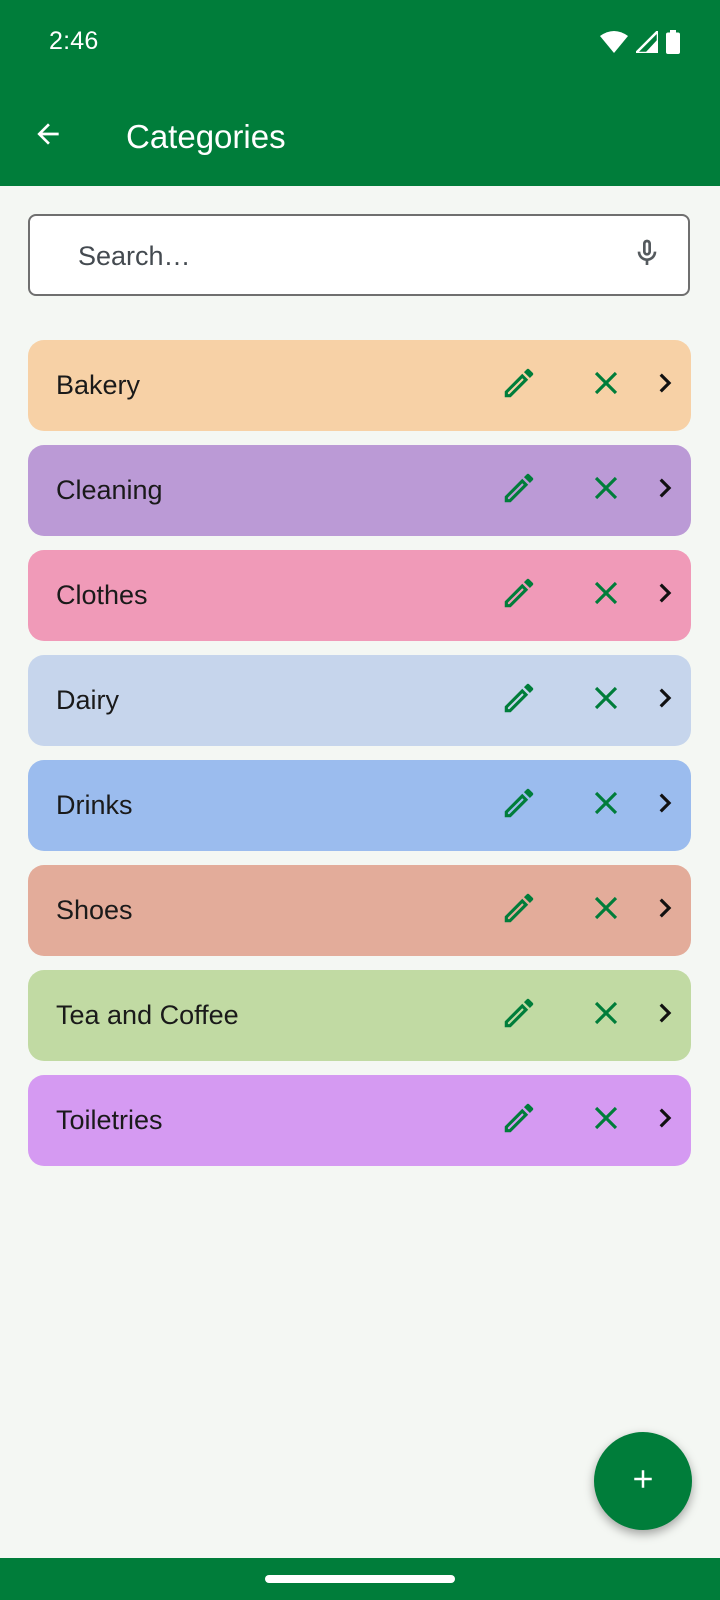  Describe the element at coordinates (98, 385) in the screenshot. I see `category-label: Bakery` at that location.